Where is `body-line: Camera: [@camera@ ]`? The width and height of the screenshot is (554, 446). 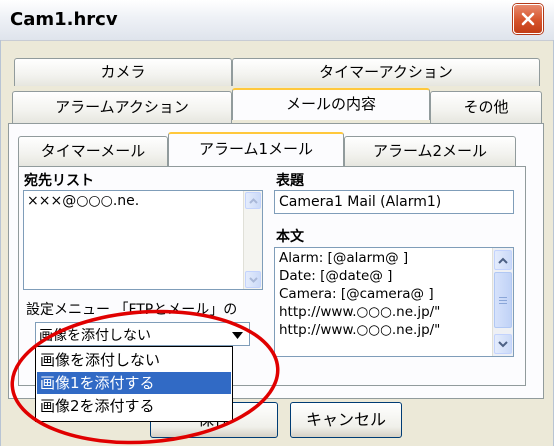
body-line: Camera: [@camera@ ] is located at coordinates (356, 294).